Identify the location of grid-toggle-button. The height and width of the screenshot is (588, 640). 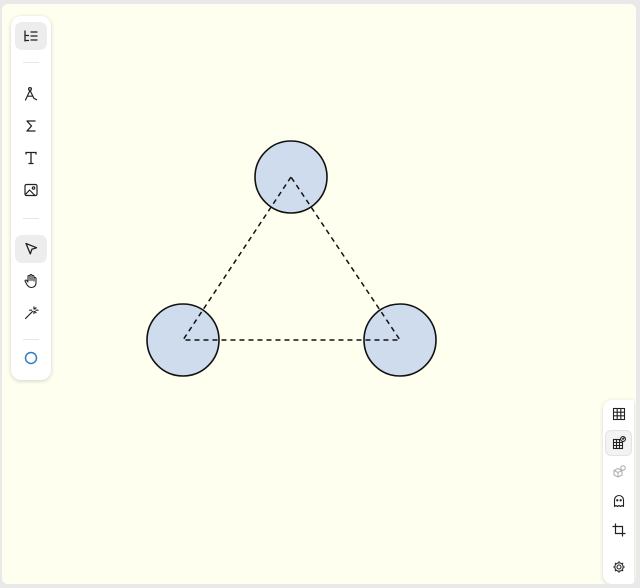
(618, 414).